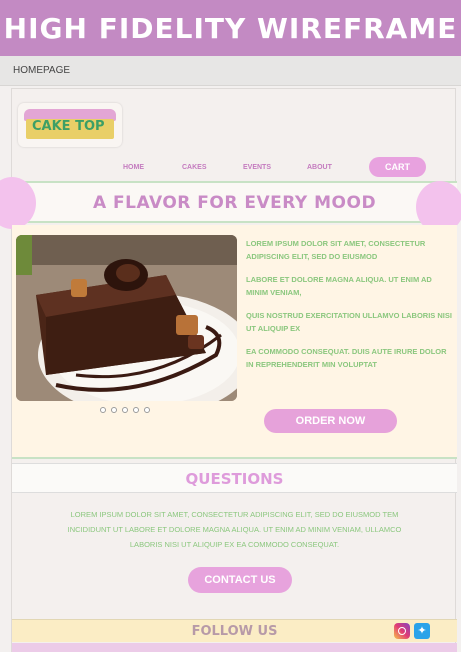  I want to click on twitter-icon: ✦, so click(422, 631).